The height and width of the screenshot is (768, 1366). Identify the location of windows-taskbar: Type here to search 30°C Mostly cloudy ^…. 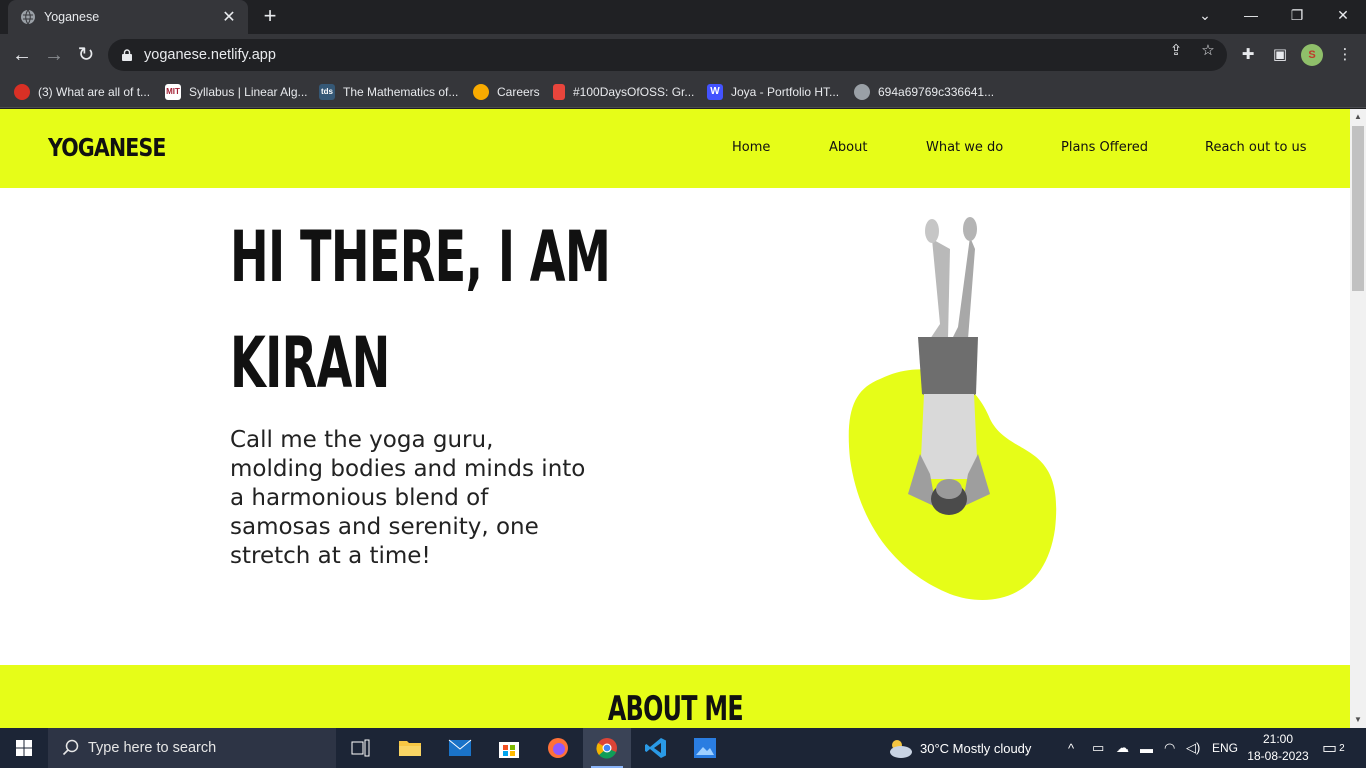
(683, 748).